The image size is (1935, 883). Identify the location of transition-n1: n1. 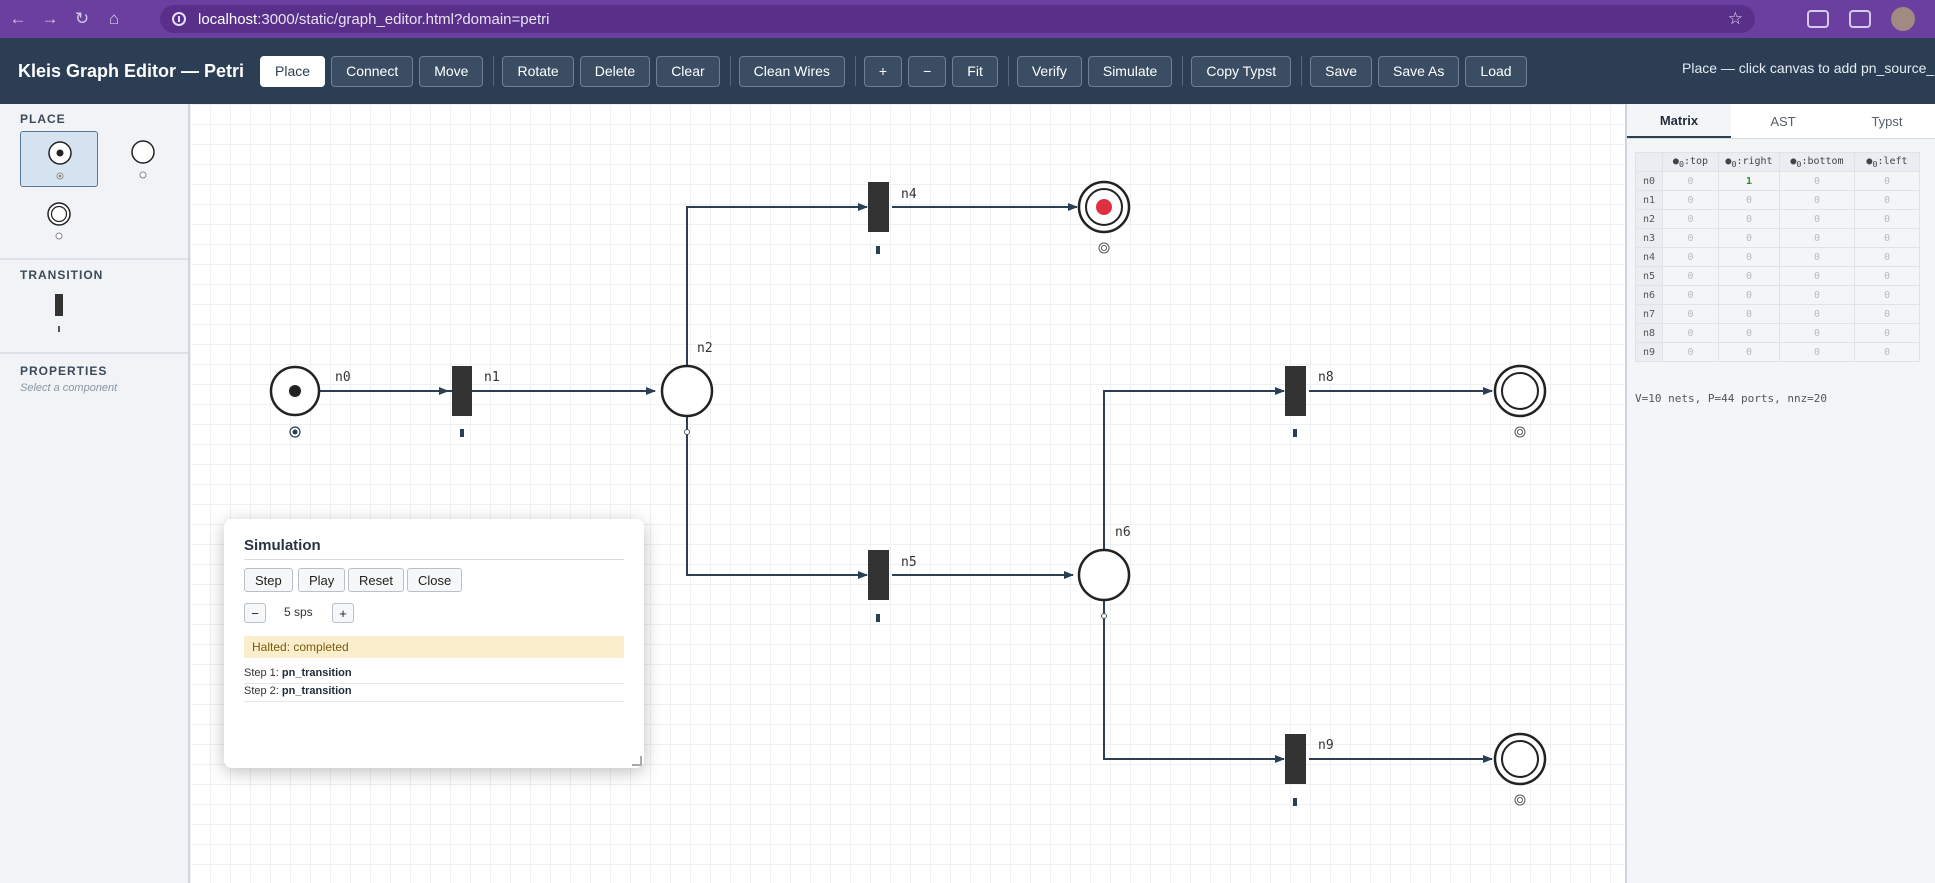
(476, 401).